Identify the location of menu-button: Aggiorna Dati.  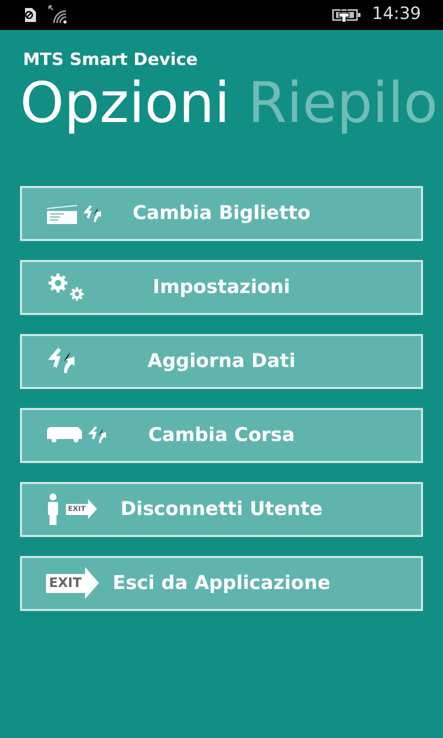
(221, 361).